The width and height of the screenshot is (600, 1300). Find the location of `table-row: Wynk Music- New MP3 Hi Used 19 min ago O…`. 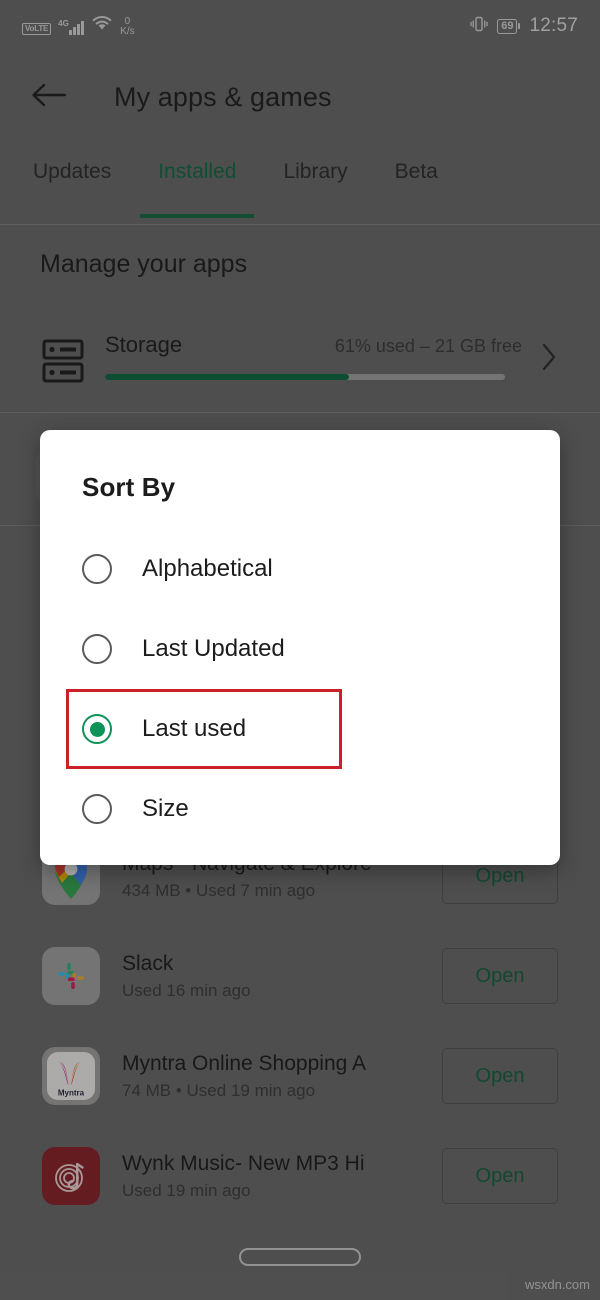

table-row: Wynk Music- New MP3 Hi Used 19 min ago O… is located at coordinates (300, 1176).